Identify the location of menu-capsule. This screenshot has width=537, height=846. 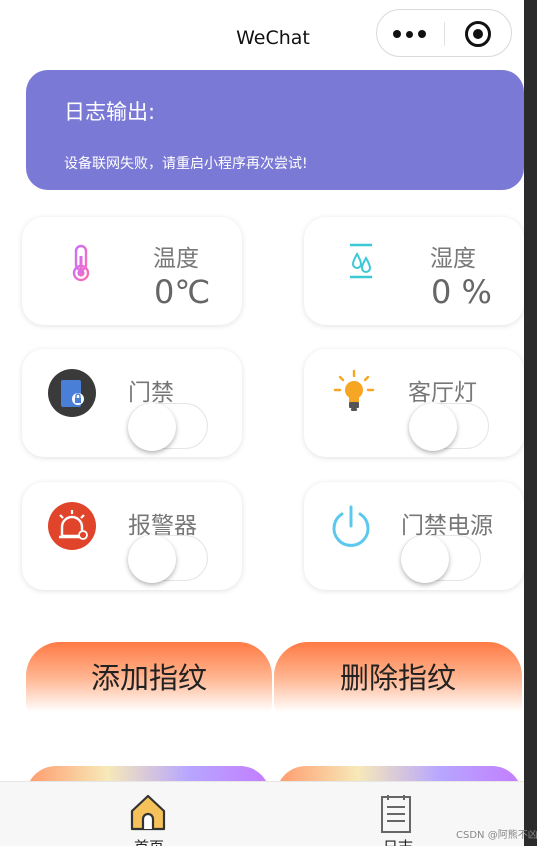
(444, 33).